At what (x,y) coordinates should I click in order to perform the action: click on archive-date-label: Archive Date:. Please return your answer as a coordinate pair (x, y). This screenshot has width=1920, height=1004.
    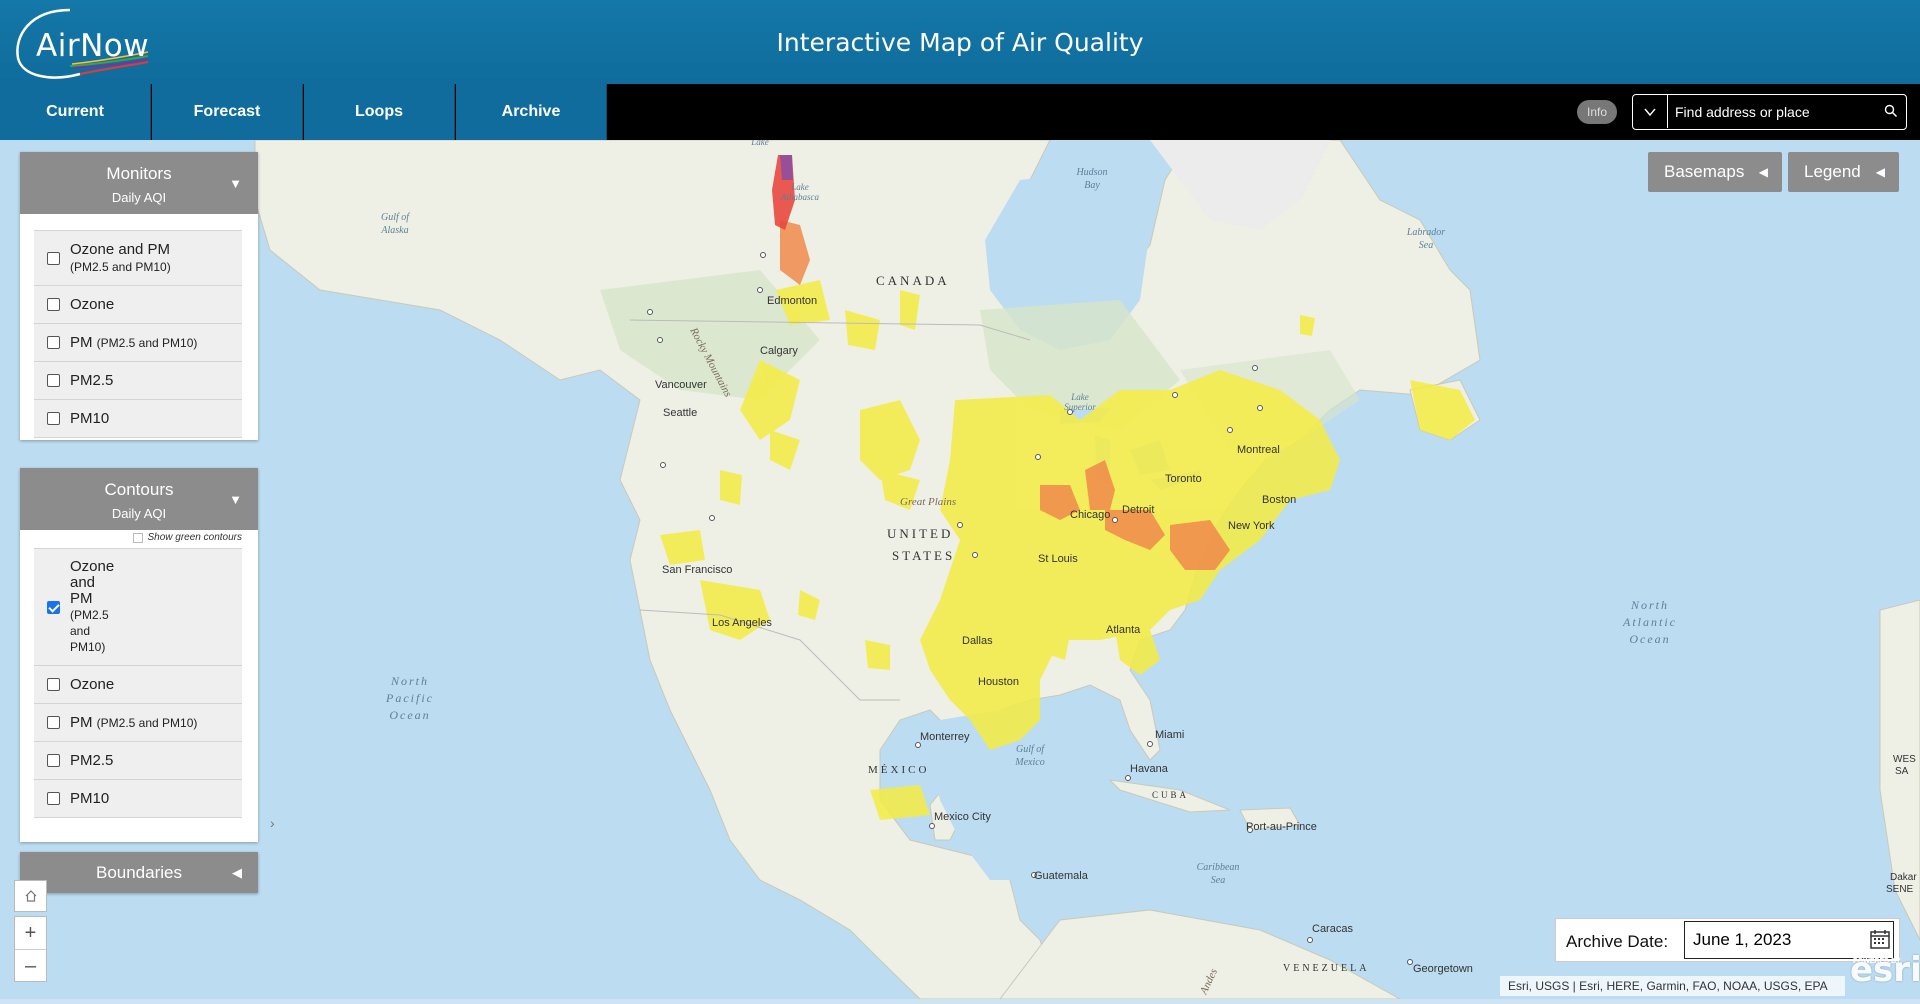
    Looking at the image, I should click on (1617, 941).